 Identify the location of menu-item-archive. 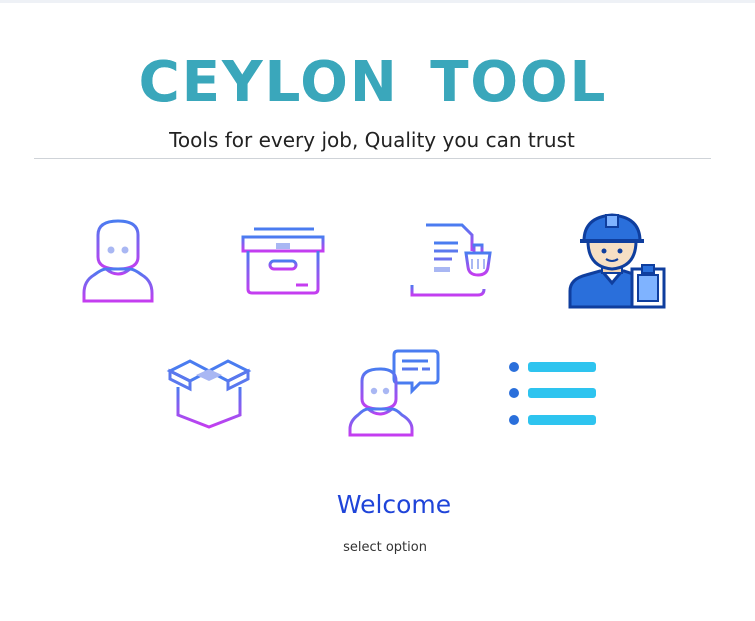
(283, 261).